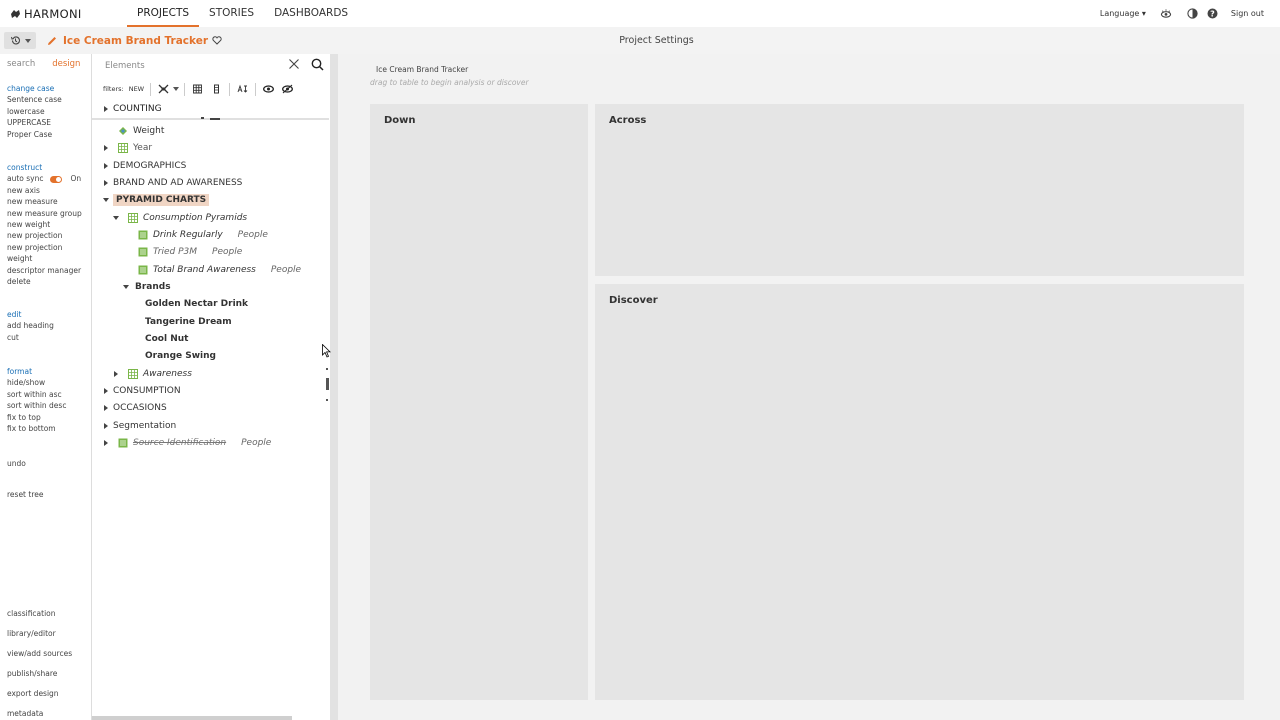  Describe the element at coordinates (44, 281) in the screenshot. I see `delete-item: delete` at that location.